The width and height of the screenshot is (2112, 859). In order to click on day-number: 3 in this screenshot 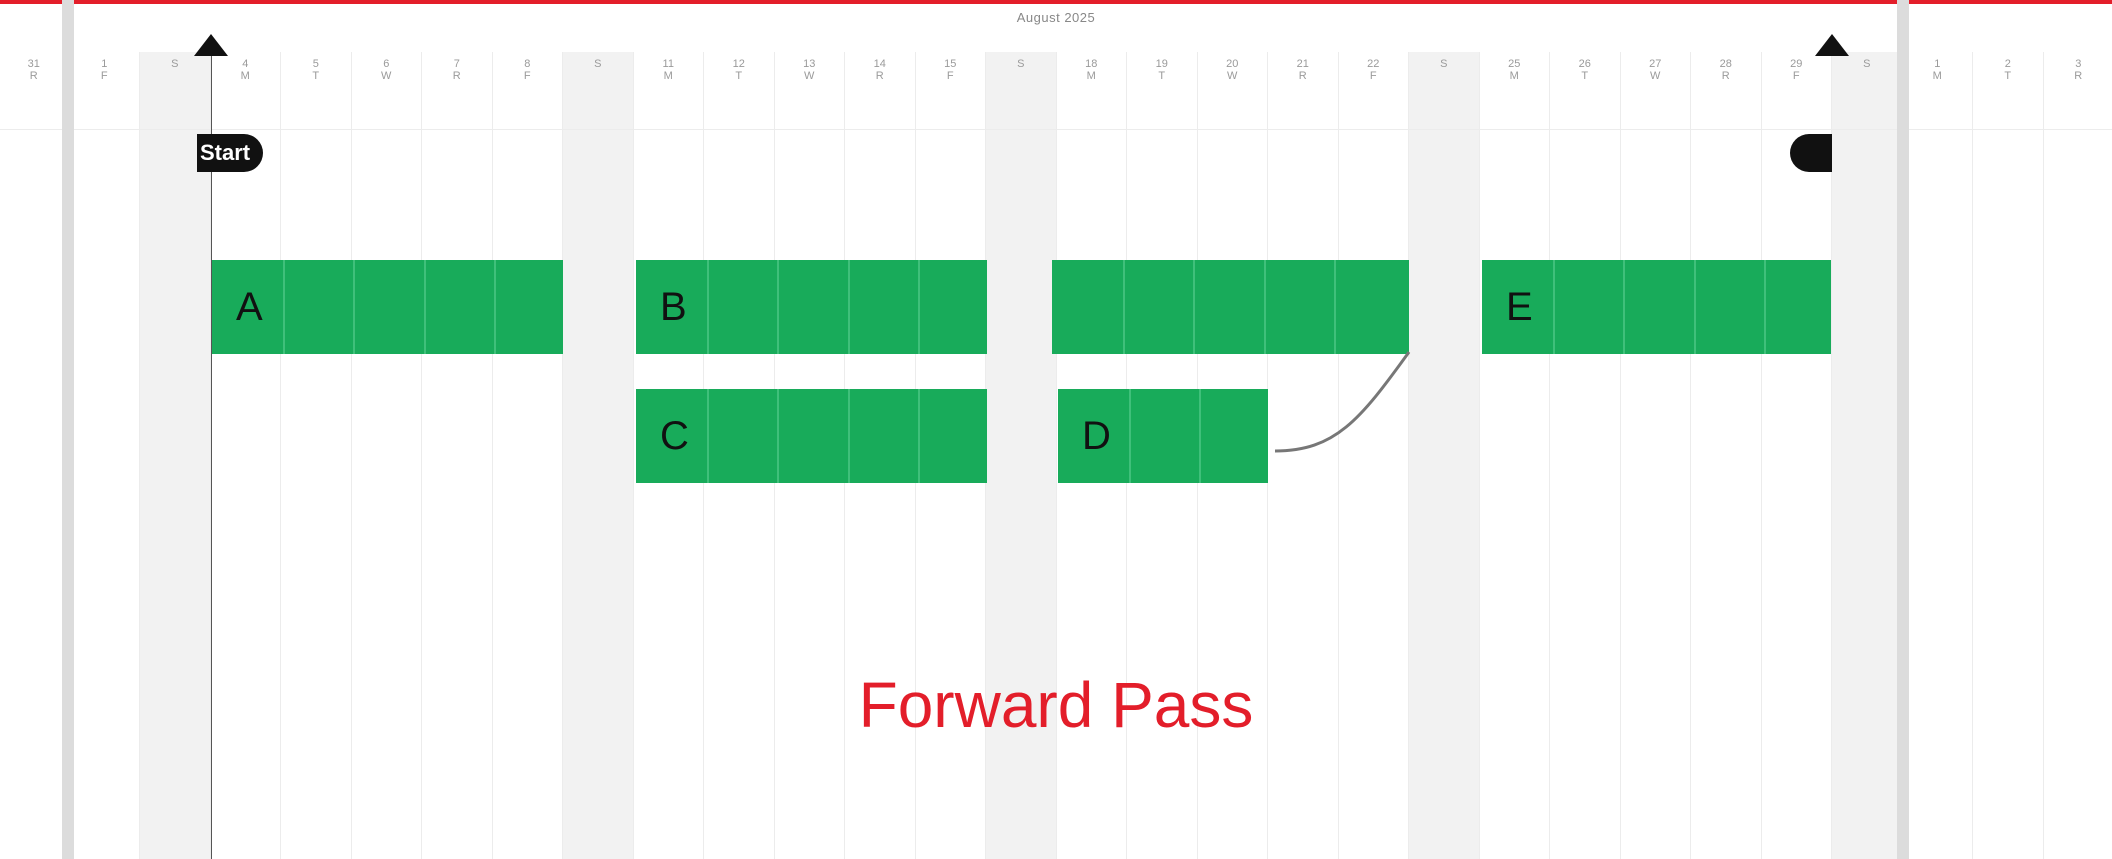, I will do `click(2078, 64)`.